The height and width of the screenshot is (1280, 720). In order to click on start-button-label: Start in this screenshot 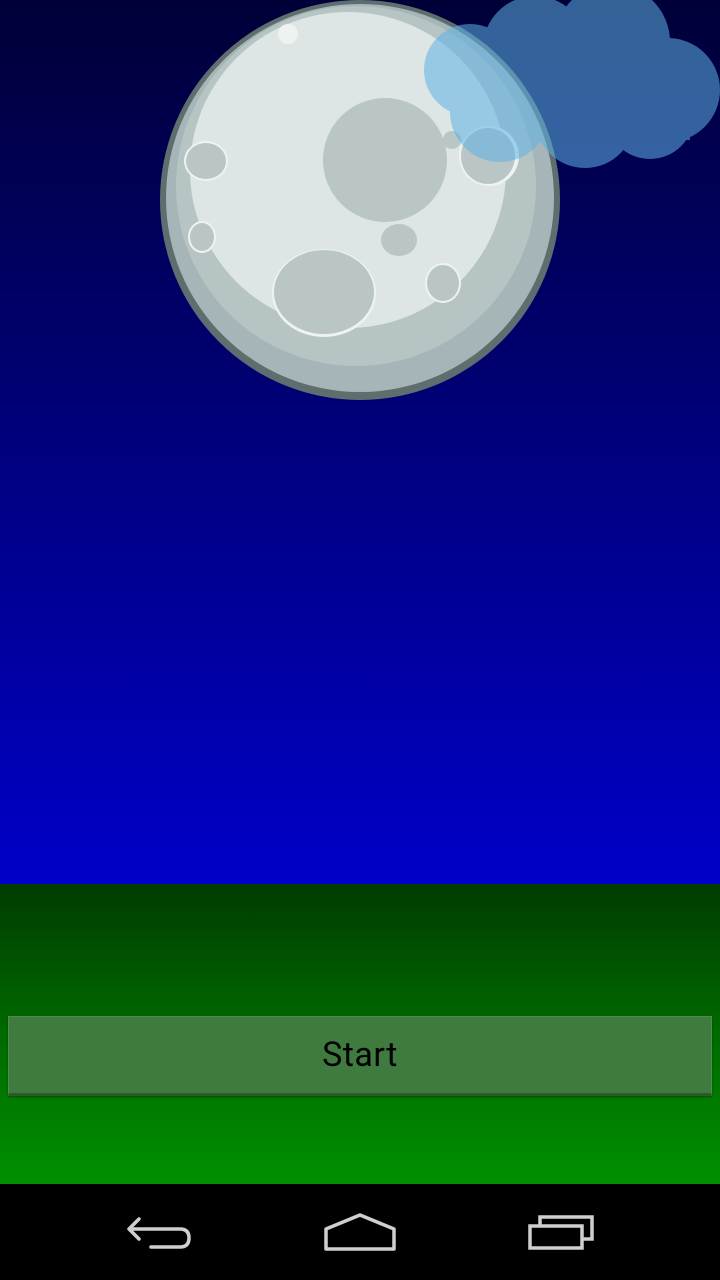, I will do `click(360, 1055)`.